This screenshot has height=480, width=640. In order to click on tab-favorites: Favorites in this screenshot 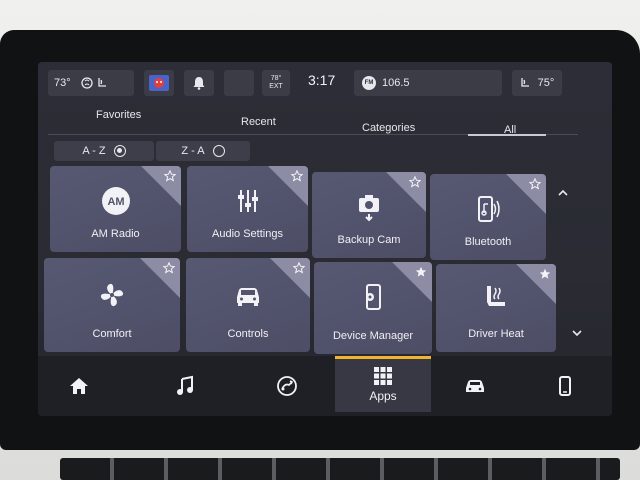, I will do `click(118, 115)`.